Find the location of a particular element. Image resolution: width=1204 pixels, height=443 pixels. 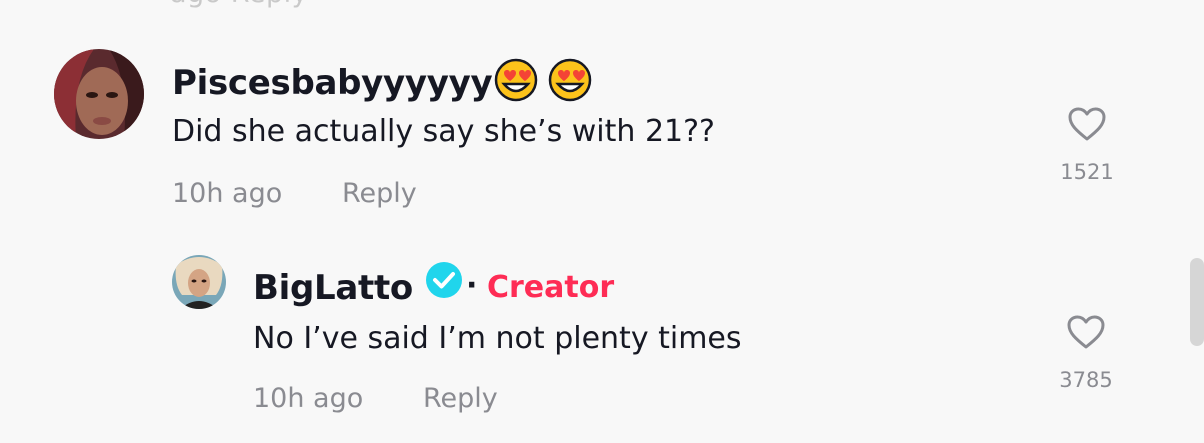

like-count: 1521 is located at coordinates (1087, 172).